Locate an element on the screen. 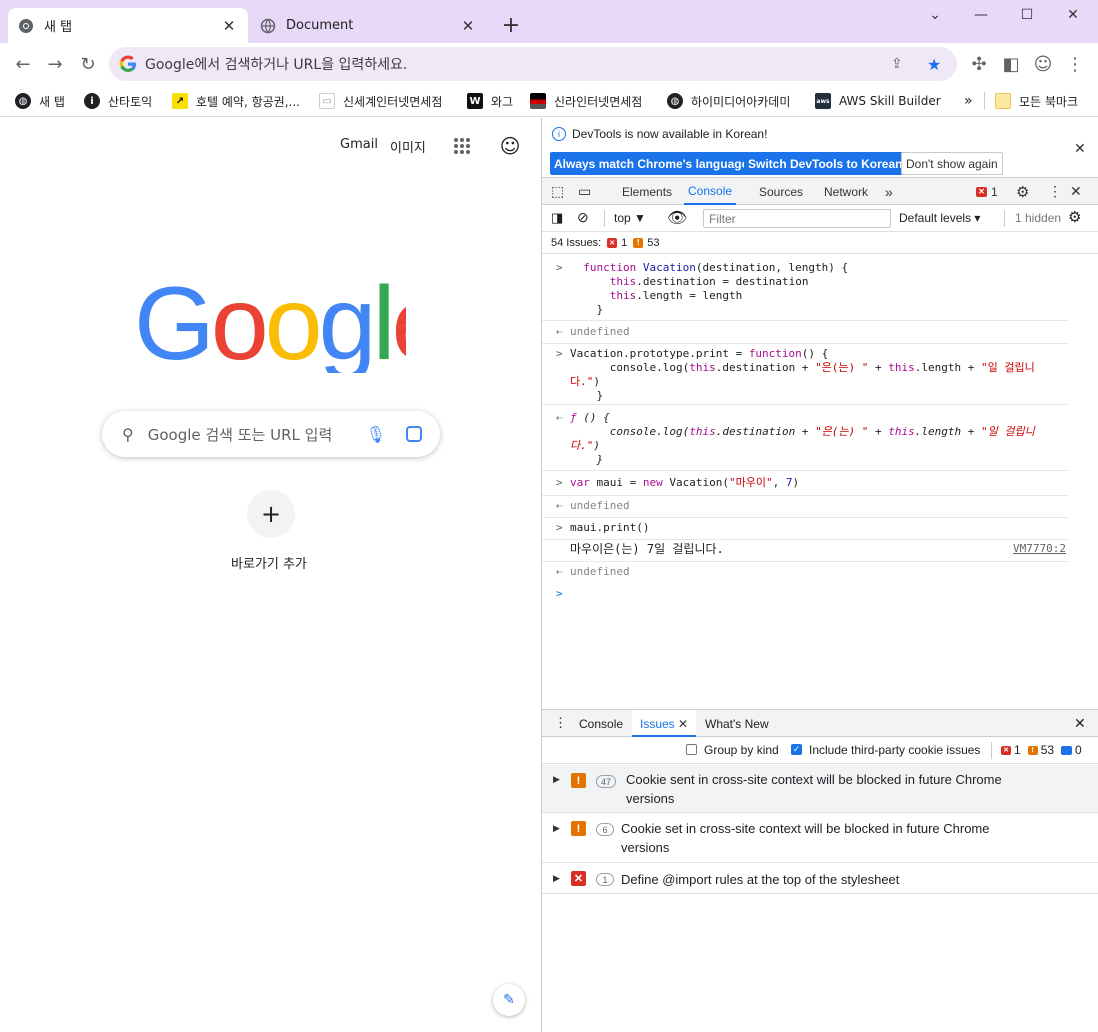  dont-show-again-button: Don't show again is located at coordinates (952, 163).